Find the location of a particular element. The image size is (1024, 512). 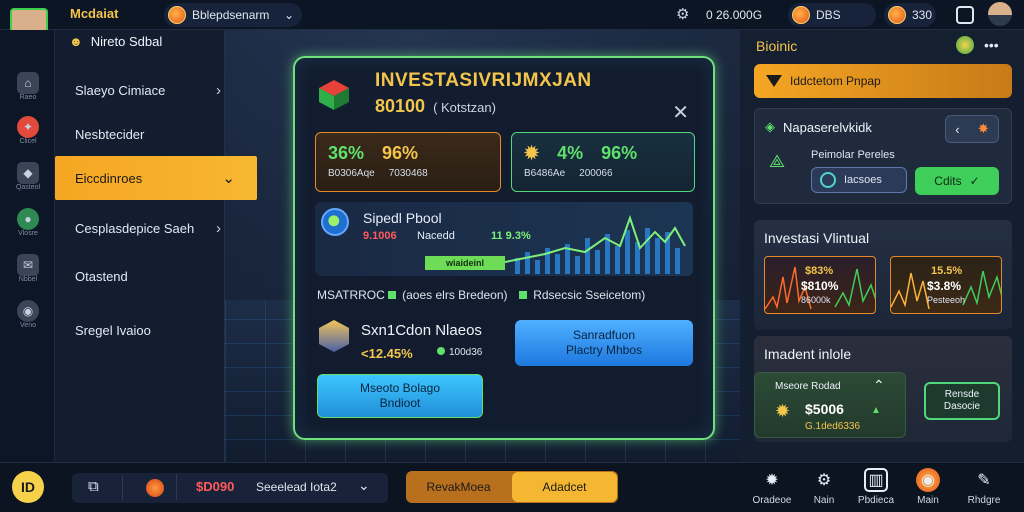

stat-value: 36% is located at coordinates (346, 153).